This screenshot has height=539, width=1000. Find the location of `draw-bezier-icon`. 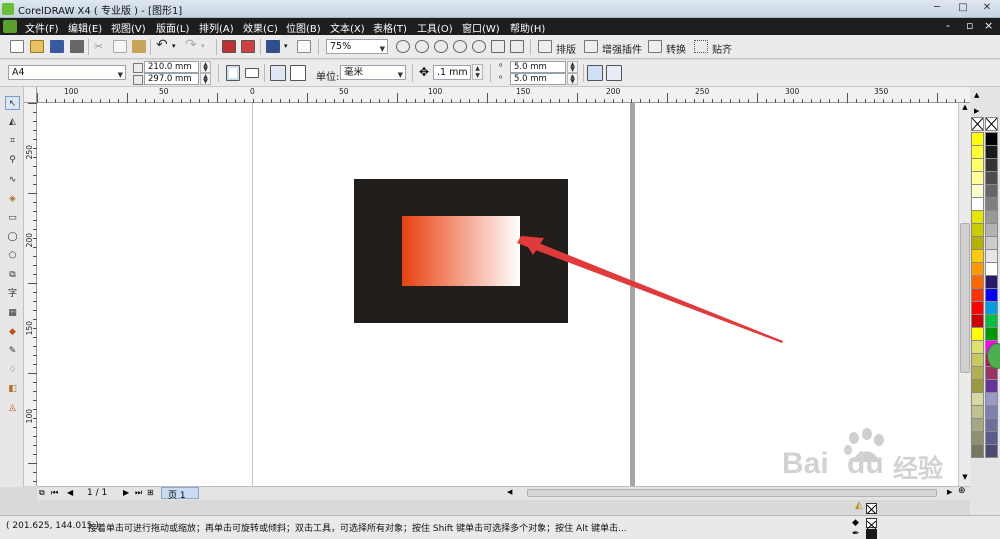

draw-bezier-icon is located at coordinates (614, 73).